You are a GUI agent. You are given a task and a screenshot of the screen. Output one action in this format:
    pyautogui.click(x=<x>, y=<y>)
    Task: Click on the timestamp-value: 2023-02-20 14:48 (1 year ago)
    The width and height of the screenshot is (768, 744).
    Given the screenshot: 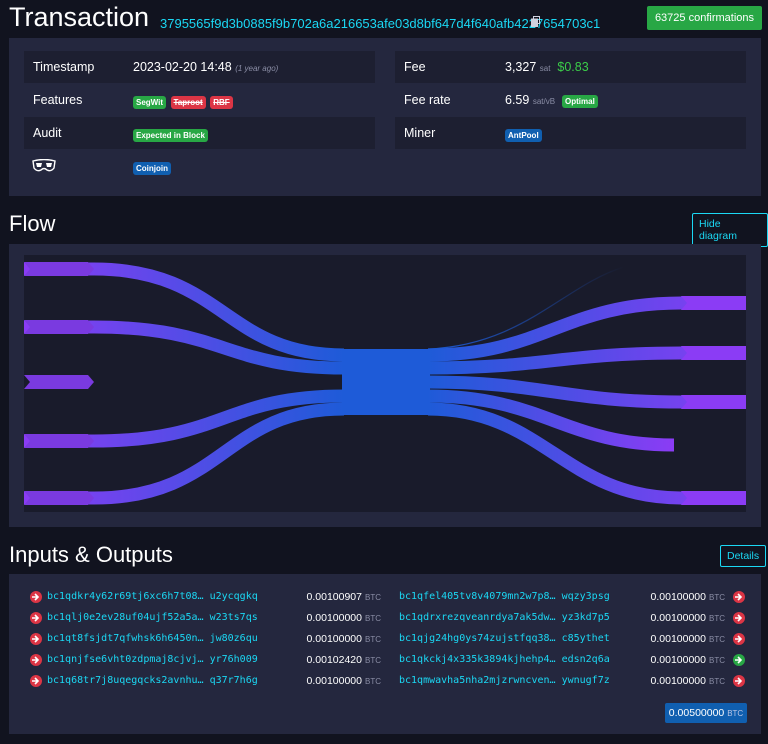 What is the action you would take?
    pyautogui.click(x=205, y=67)
    